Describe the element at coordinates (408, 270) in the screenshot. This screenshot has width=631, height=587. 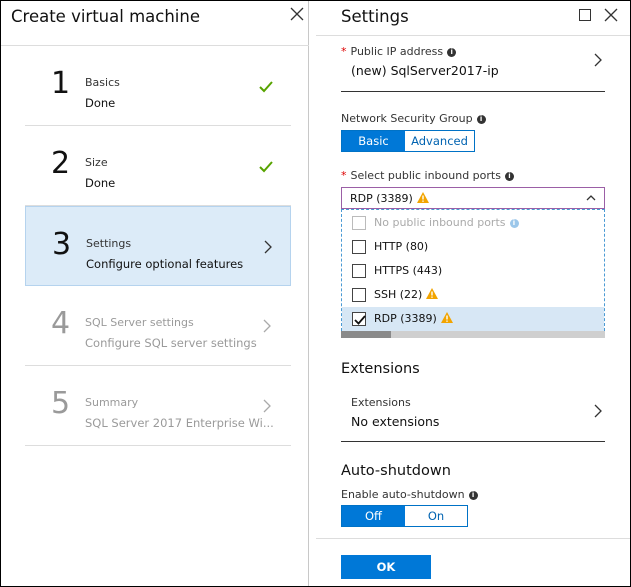
I see `option-label: HTTPS (443)` at that location.